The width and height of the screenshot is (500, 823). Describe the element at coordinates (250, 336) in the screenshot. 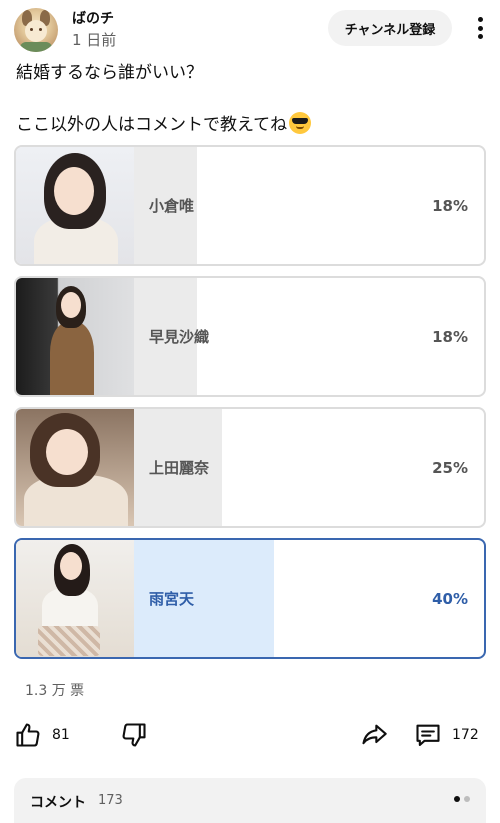

I see `poll-option-2: 早見沙織 18%` at that location.